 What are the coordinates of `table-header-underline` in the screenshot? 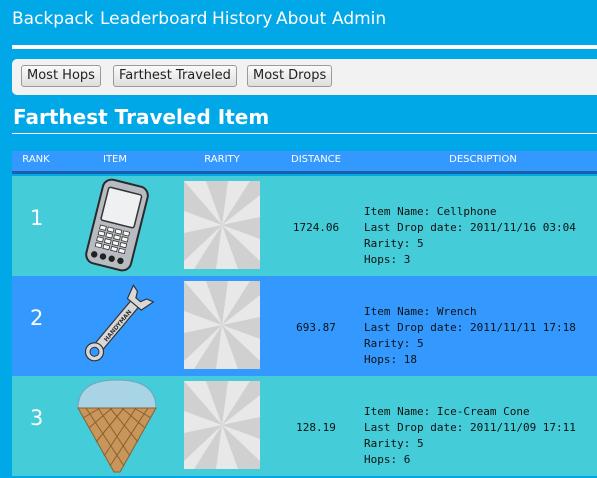 It's located at (304, 172).